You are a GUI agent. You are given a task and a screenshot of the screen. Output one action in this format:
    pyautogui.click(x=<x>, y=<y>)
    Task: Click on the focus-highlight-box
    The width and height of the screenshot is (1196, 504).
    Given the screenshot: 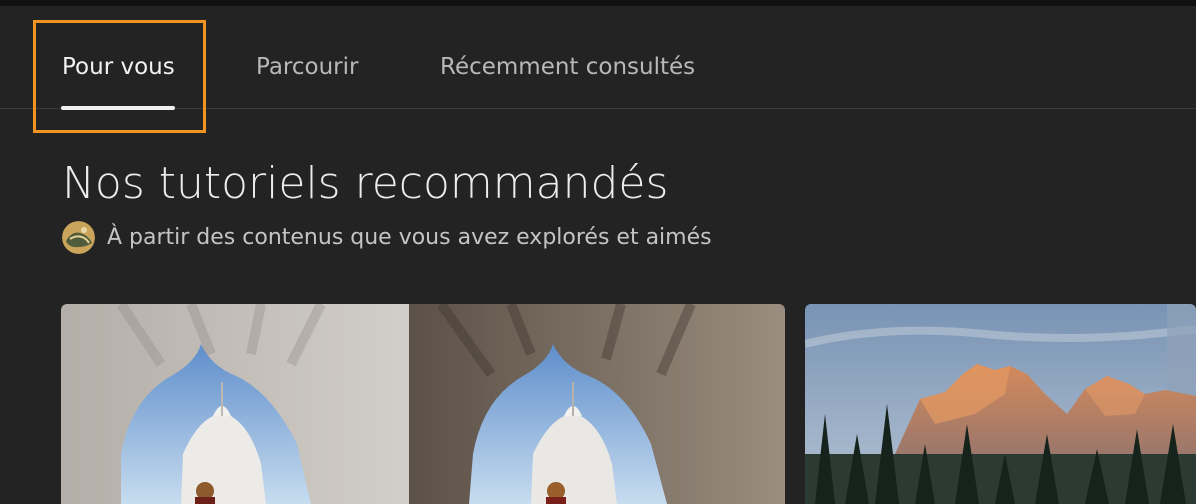 What is the action you would take?
    pyautogui.click(x=119, y=76)
    